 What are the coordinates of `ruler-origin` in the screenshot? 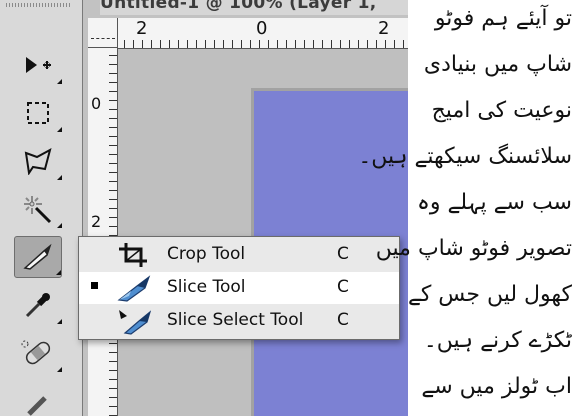 It's located at (103, 33).